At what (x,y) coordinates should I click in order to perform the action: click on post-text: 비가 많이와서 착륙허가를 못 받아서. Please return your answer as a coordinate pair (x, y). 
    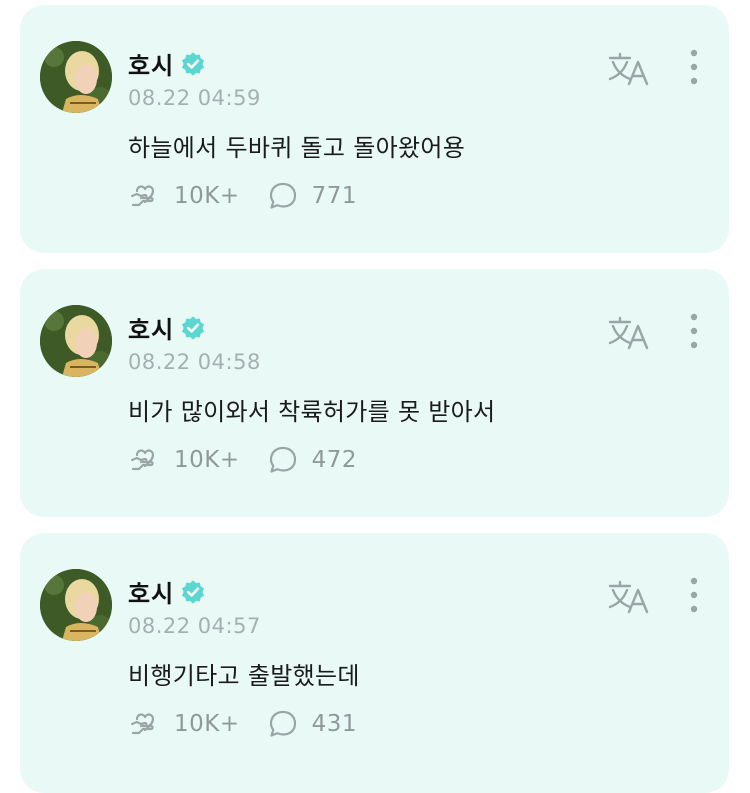
    Looking at the image, I should click on (312, 412).